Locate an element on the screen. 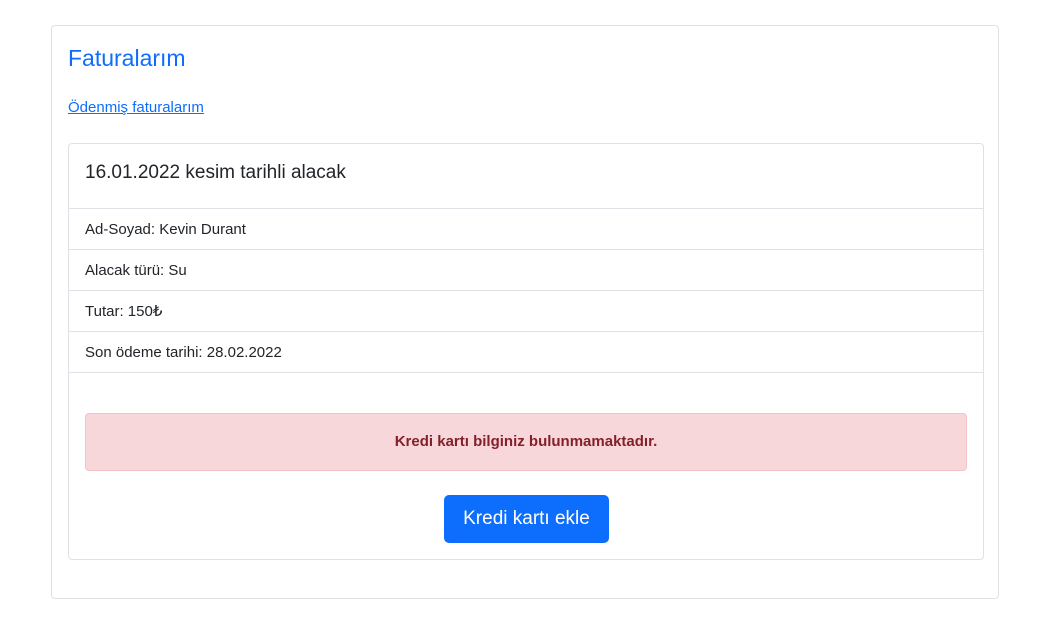 The height and width of the screenshot is (629, 1055). detail-label: Tutar: is located at coordinates (104, 311).